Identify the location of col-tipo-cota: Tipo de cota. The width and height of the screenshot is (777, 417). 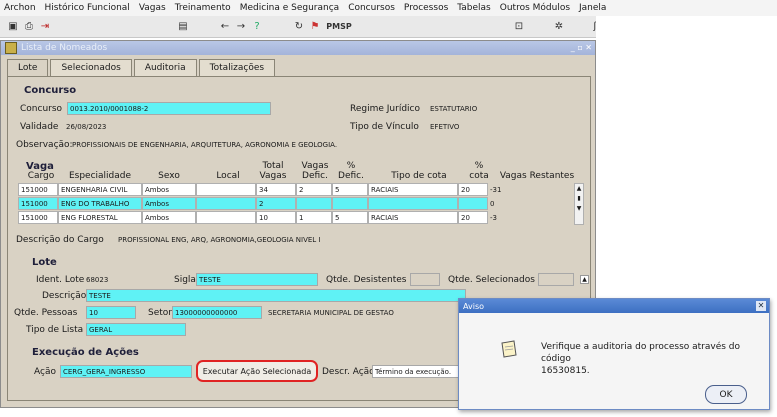
(419, 176).